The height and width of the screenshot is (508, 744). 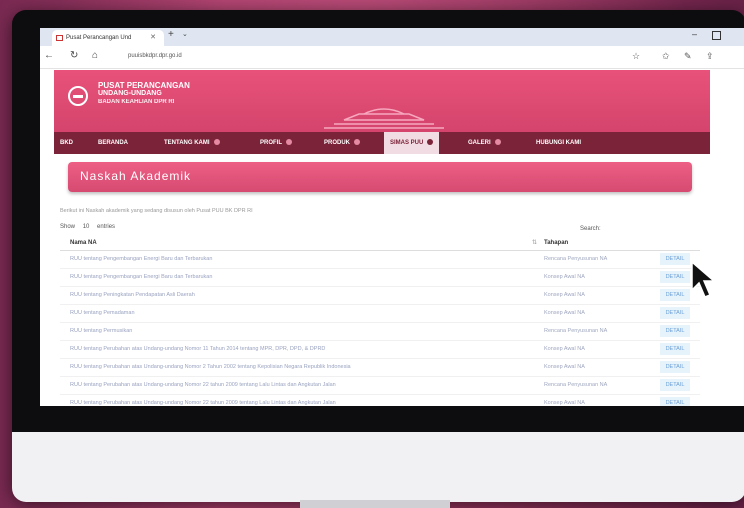 What do you see at coordinates (590, 229) in the screenshot?
I see `search-label: Search:` at bounding box center [590, 229].